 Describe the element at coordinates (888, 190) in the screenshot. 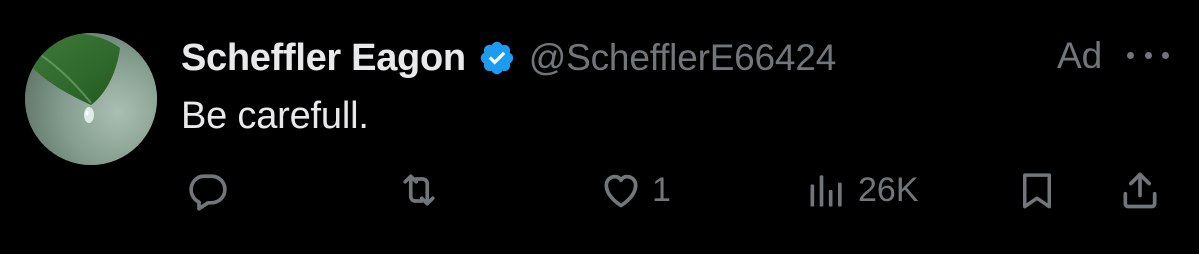

I see `views-count: 26K` at that location.